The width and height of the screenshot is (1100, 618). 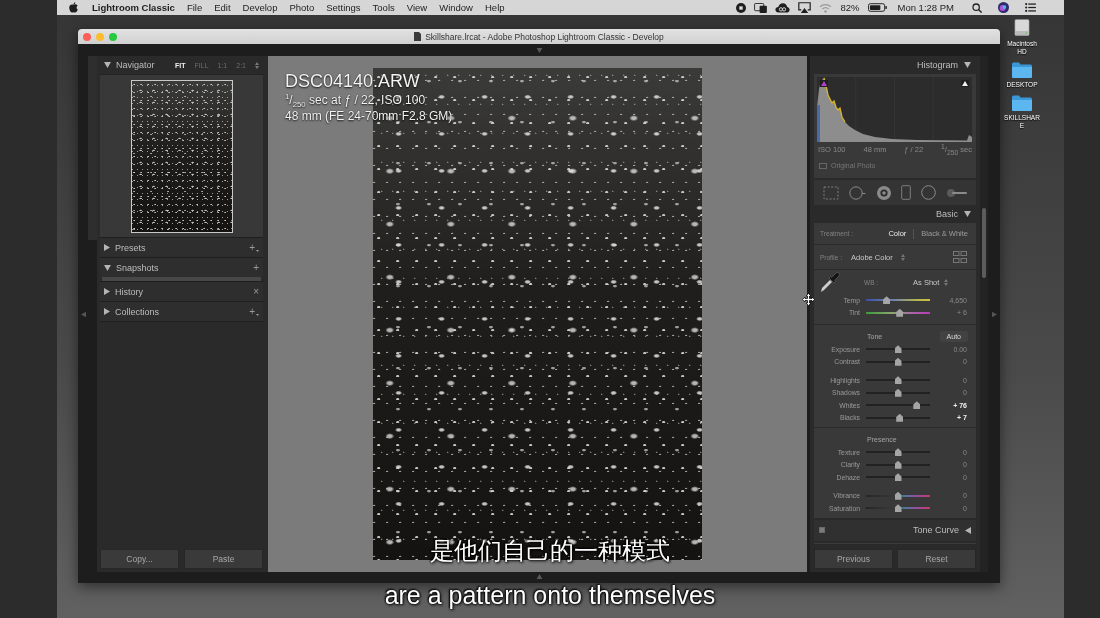 I want to click on circle-pin-icon, so click(x=858, y=192).